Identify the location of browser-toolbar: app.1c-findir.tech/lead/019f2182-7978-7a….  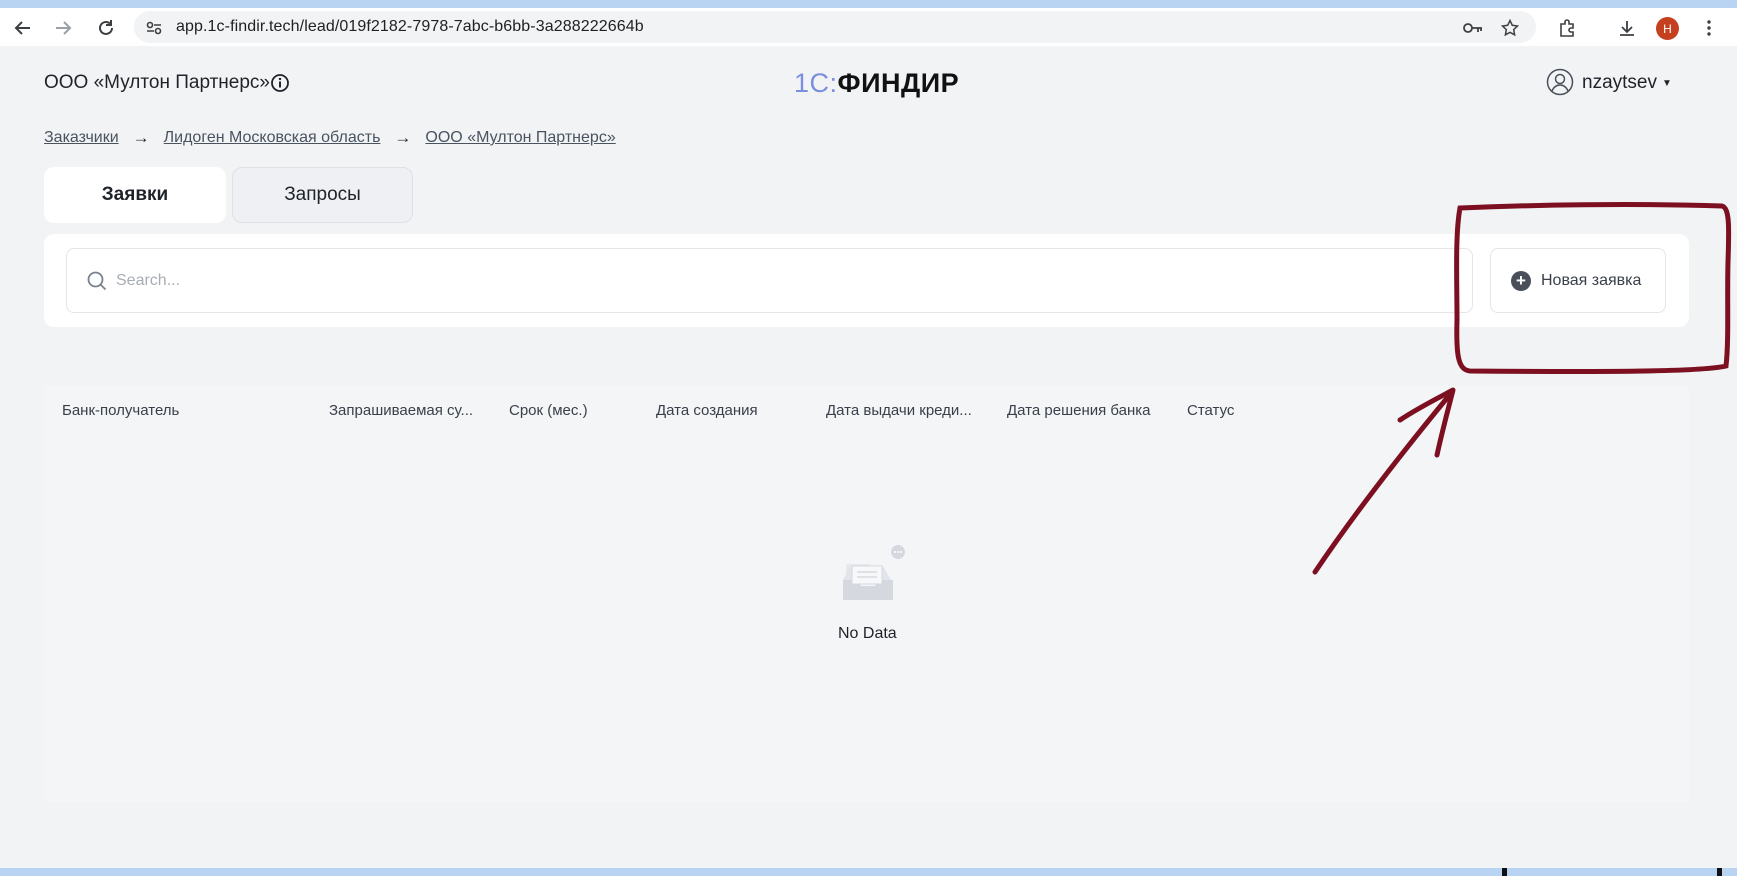
(868, 27).